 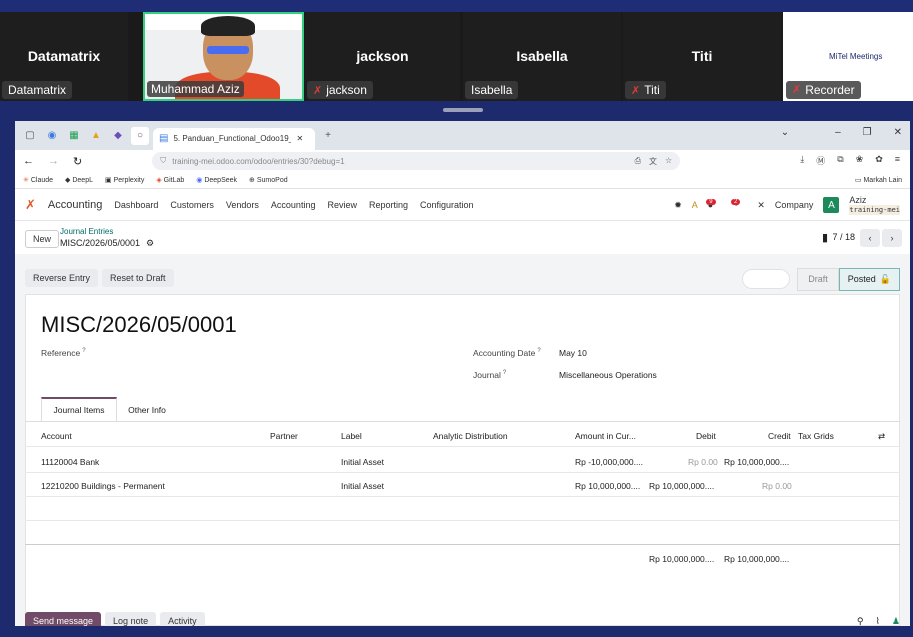 What do you see at coordinates (860, 621) in the screenshot?
I see `search-icon: ⚲` at bounding box center [860, 621].